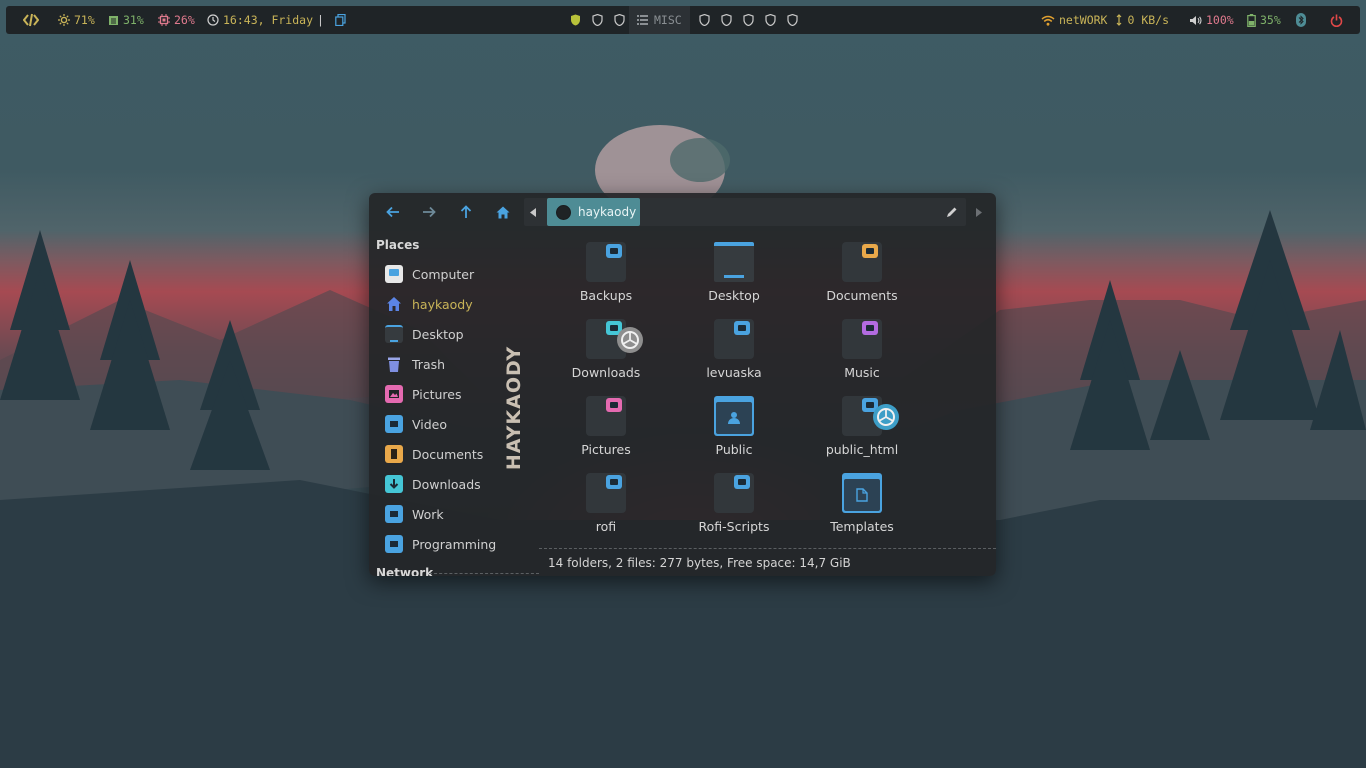 The image size is (1366, 768). What do you see at coordinates (446, 484) in the screenshot?
I see `sidebar-item-label: Downloads` at bounding box center [446, 484].